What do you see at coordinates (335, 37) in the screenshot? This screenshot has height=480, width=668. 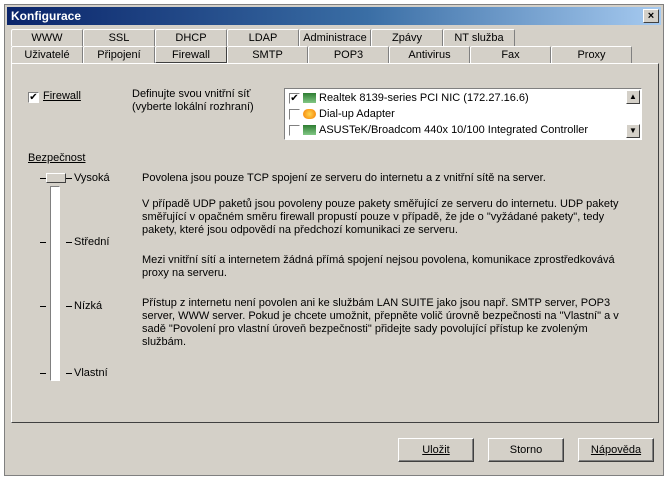 I see `tab-administrace: Administrace` at bounding box center [335, 37].